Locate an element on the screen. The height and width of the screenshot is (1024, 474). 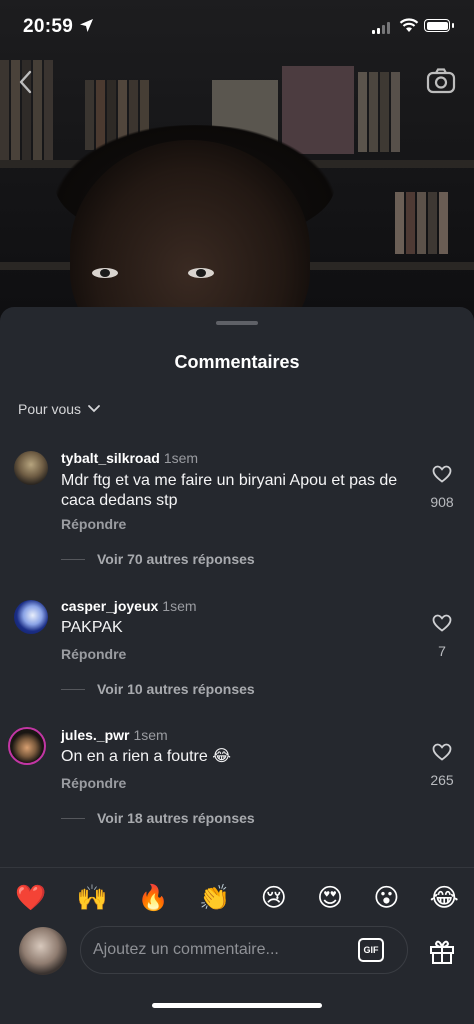
reaction-laughing: 😂 is located at coordinates (444, 898).